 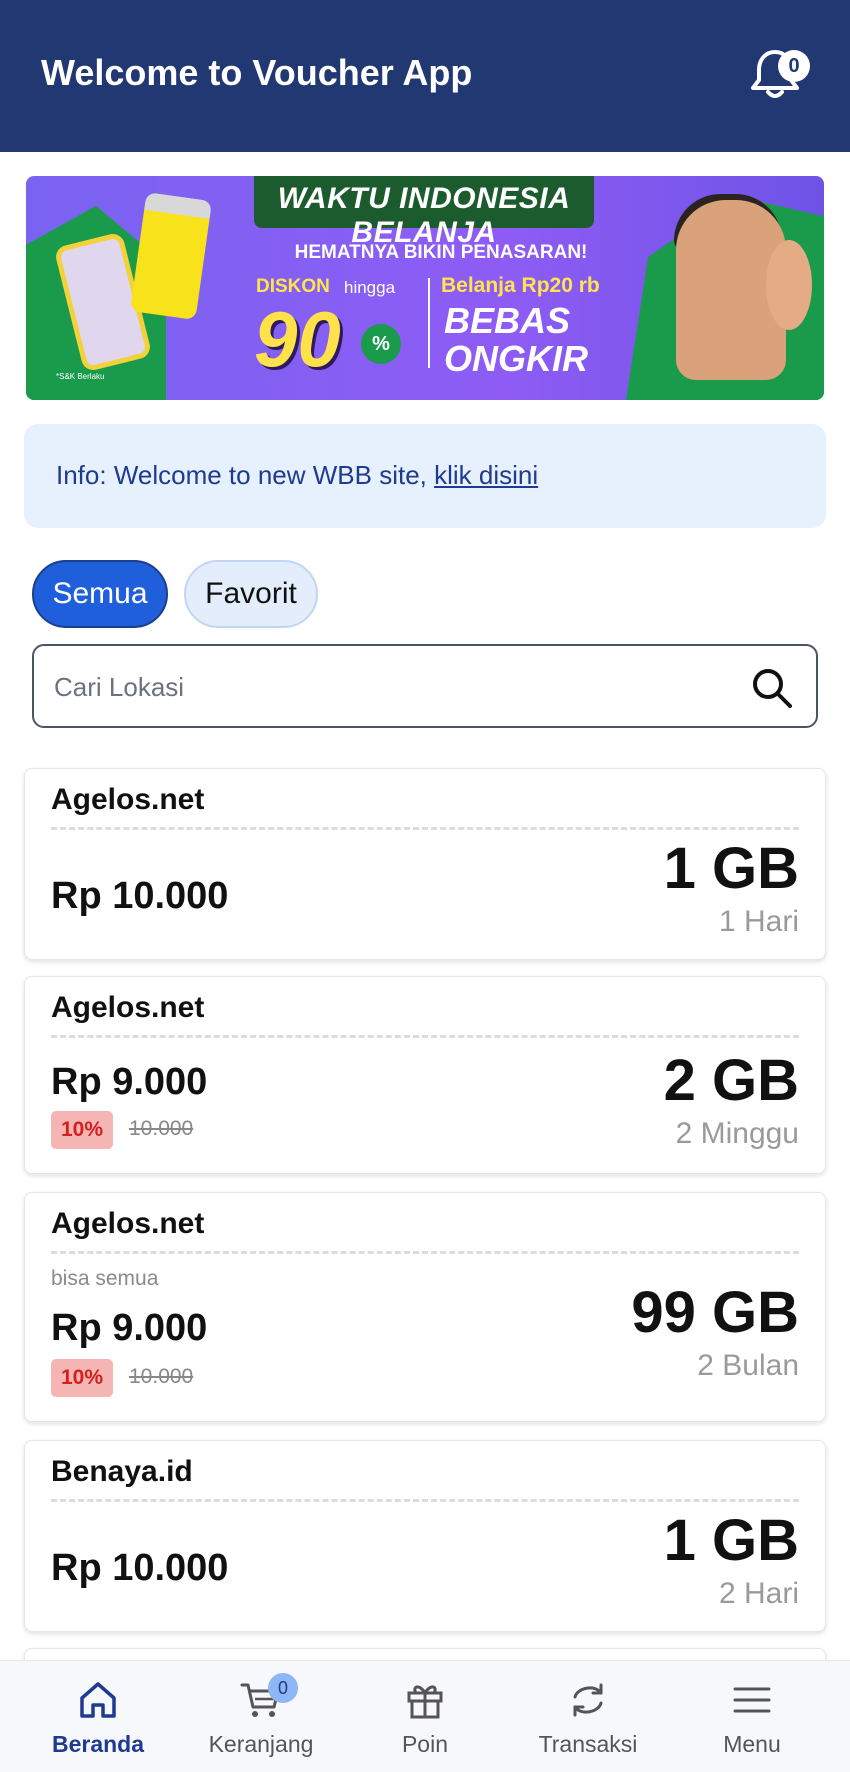 What do you see at coordinates (772, 688) in the screenshot?
I see `search-icon` at bounding box center [772, 688].